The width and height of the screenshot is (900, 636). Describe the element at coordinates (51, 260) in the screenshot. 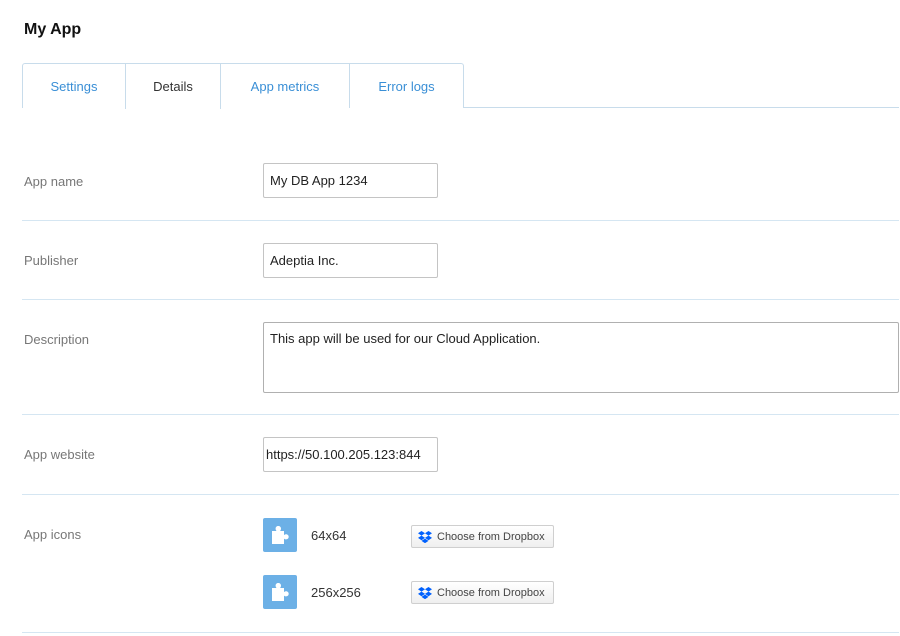

I see `publisher-label: Publisher` at that location.